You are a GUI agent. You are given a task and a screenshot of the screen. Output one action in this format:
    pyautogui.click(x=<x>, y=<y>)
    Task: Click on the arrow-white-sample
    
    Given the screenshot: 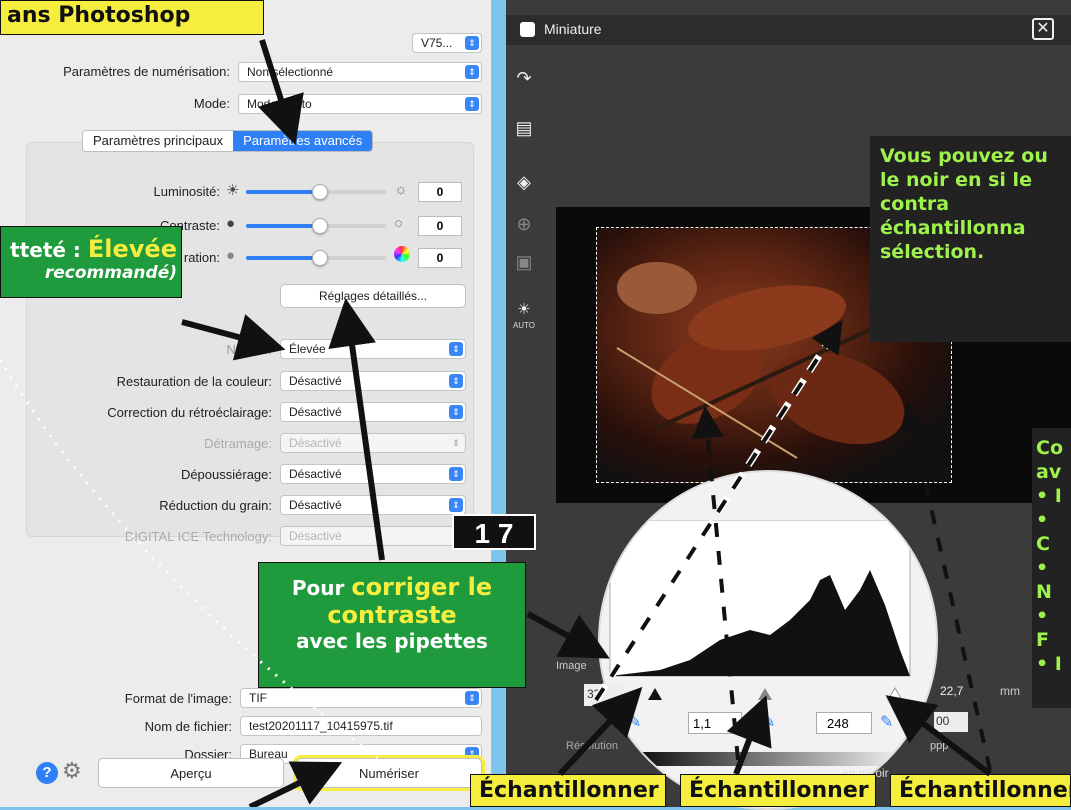 What is the action you would take?
    pyautogui.click(x=938, y=736)
    